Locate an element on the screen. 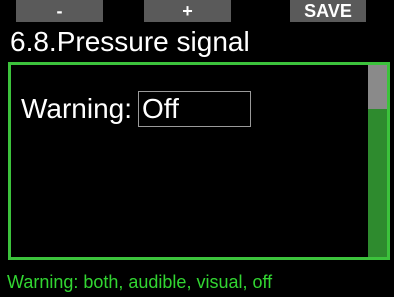  decrease-button: - is located at coordinates (59, 11).